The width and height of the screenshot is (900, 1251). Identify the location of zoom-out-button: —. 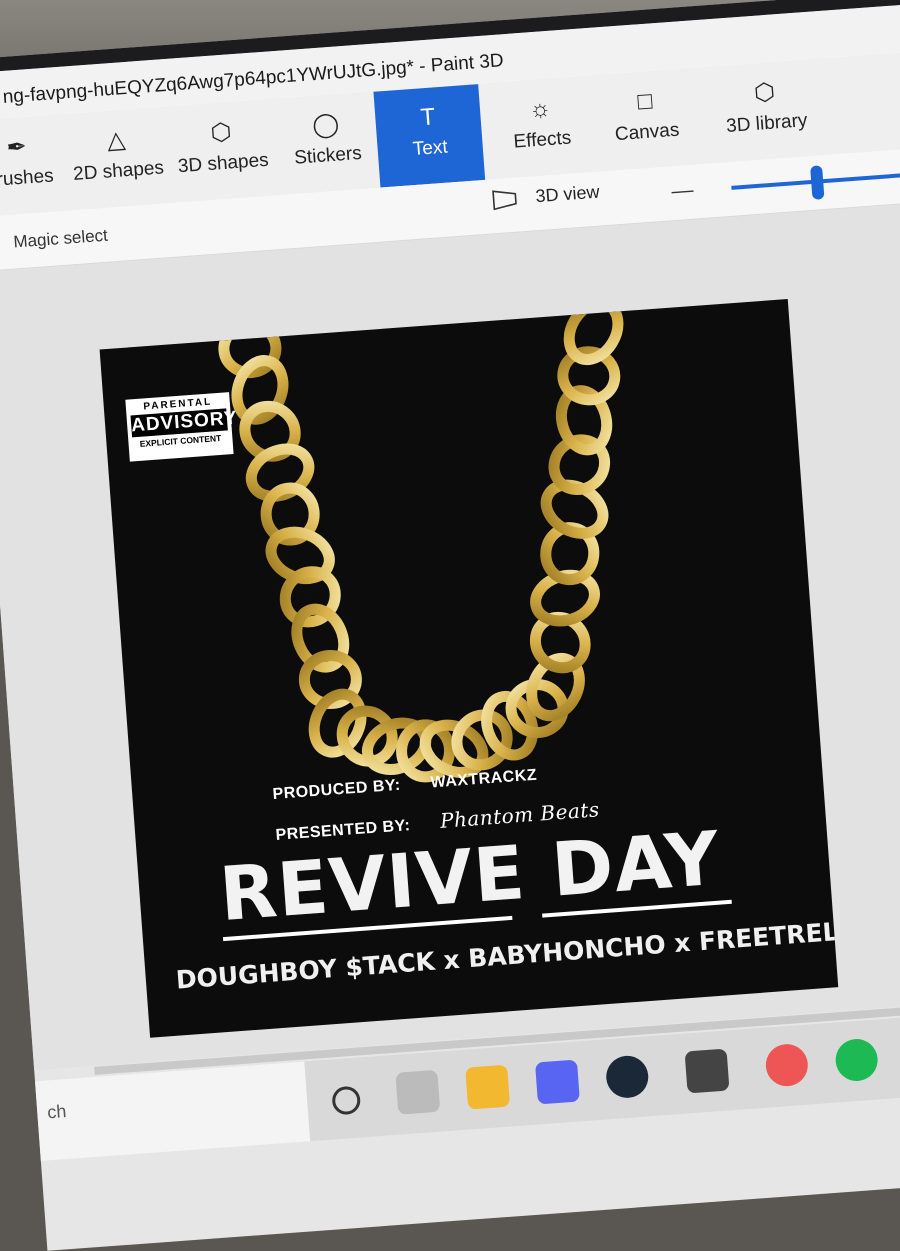
(683, 191).